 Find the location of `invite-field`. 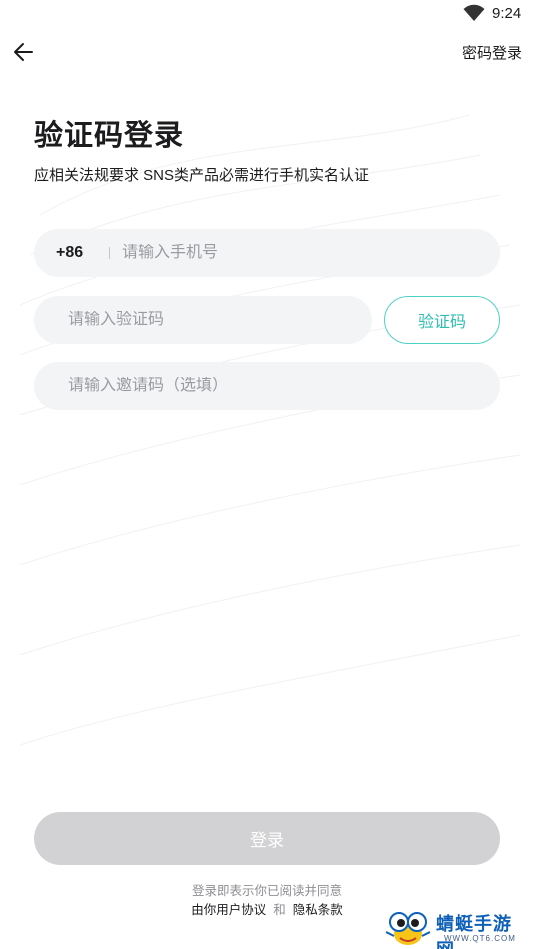

invite-field is located at coordinates (267, 386).